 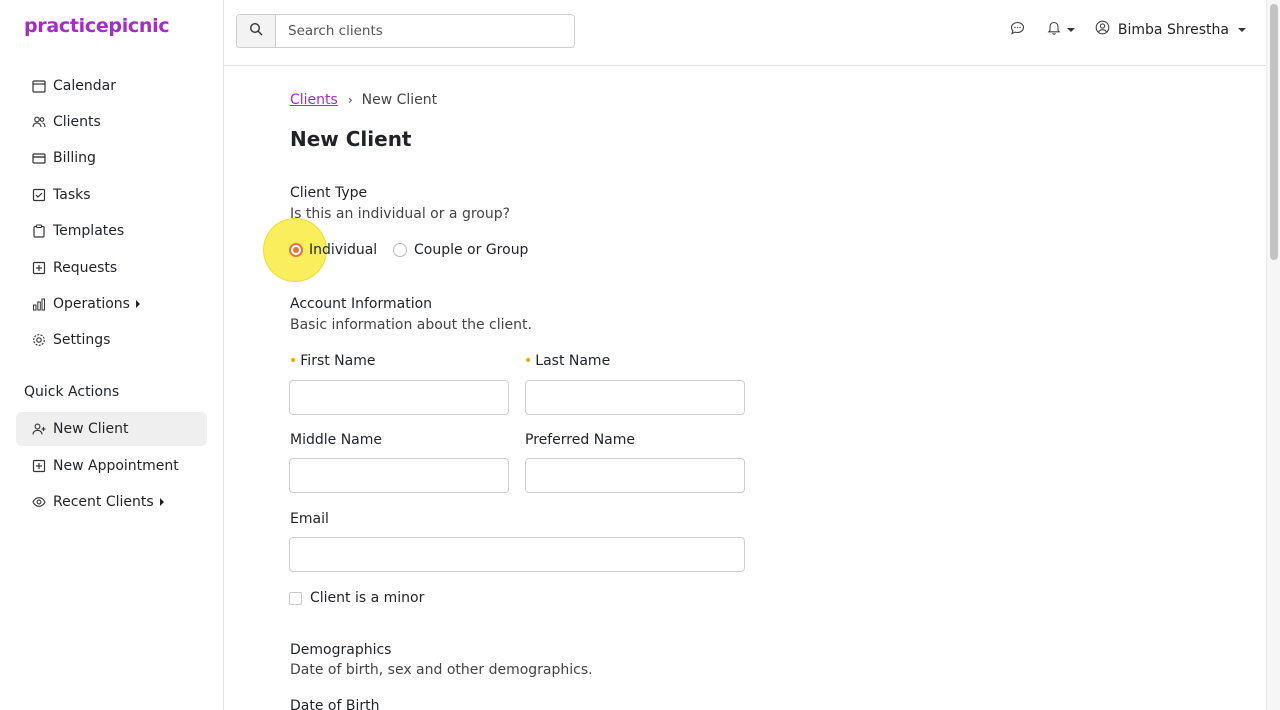 What do you see at coordinates (39, 86) in the screenshot?
I see `calendar-icon` at bounding box center [39, 86].